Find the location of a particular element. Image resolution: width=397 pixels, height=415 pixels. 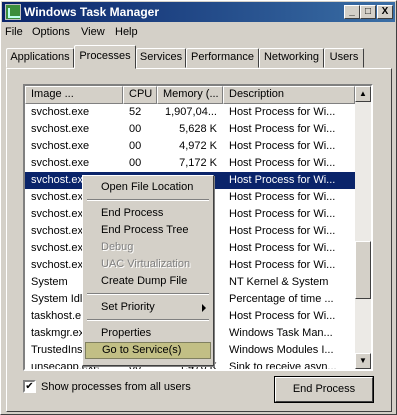

tab-users: Users is located at coordinates (344, 58).